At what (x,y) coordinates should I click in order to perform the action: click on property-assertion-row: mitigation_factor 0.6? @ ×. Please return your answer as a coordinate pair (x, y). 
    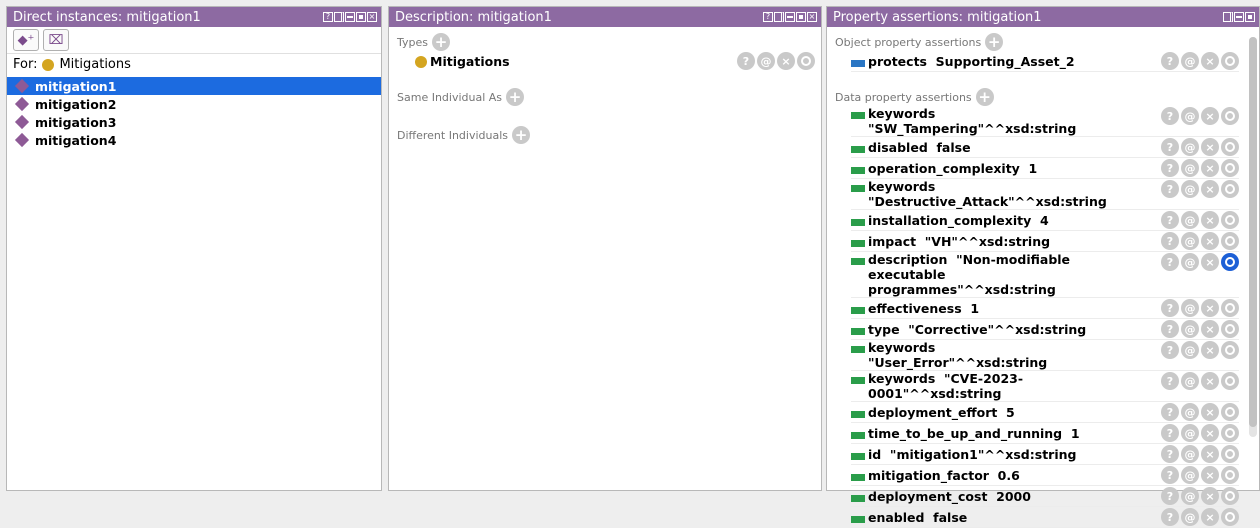
    Looking at the image, I should click on (1045, 475).